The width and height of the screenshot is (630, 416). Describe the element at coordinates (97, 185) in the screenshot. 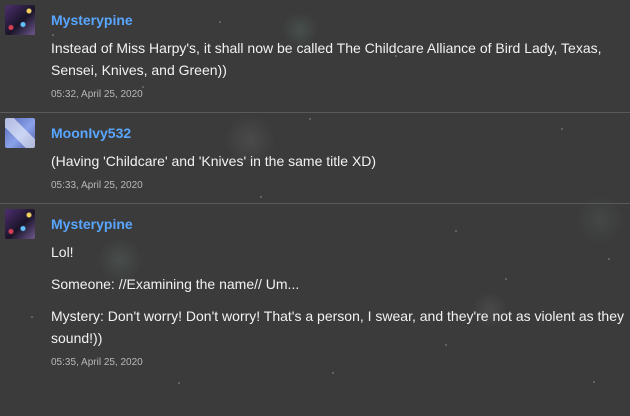

I see `comment-timestamp: 05:33, April 25, 2020` at that location.